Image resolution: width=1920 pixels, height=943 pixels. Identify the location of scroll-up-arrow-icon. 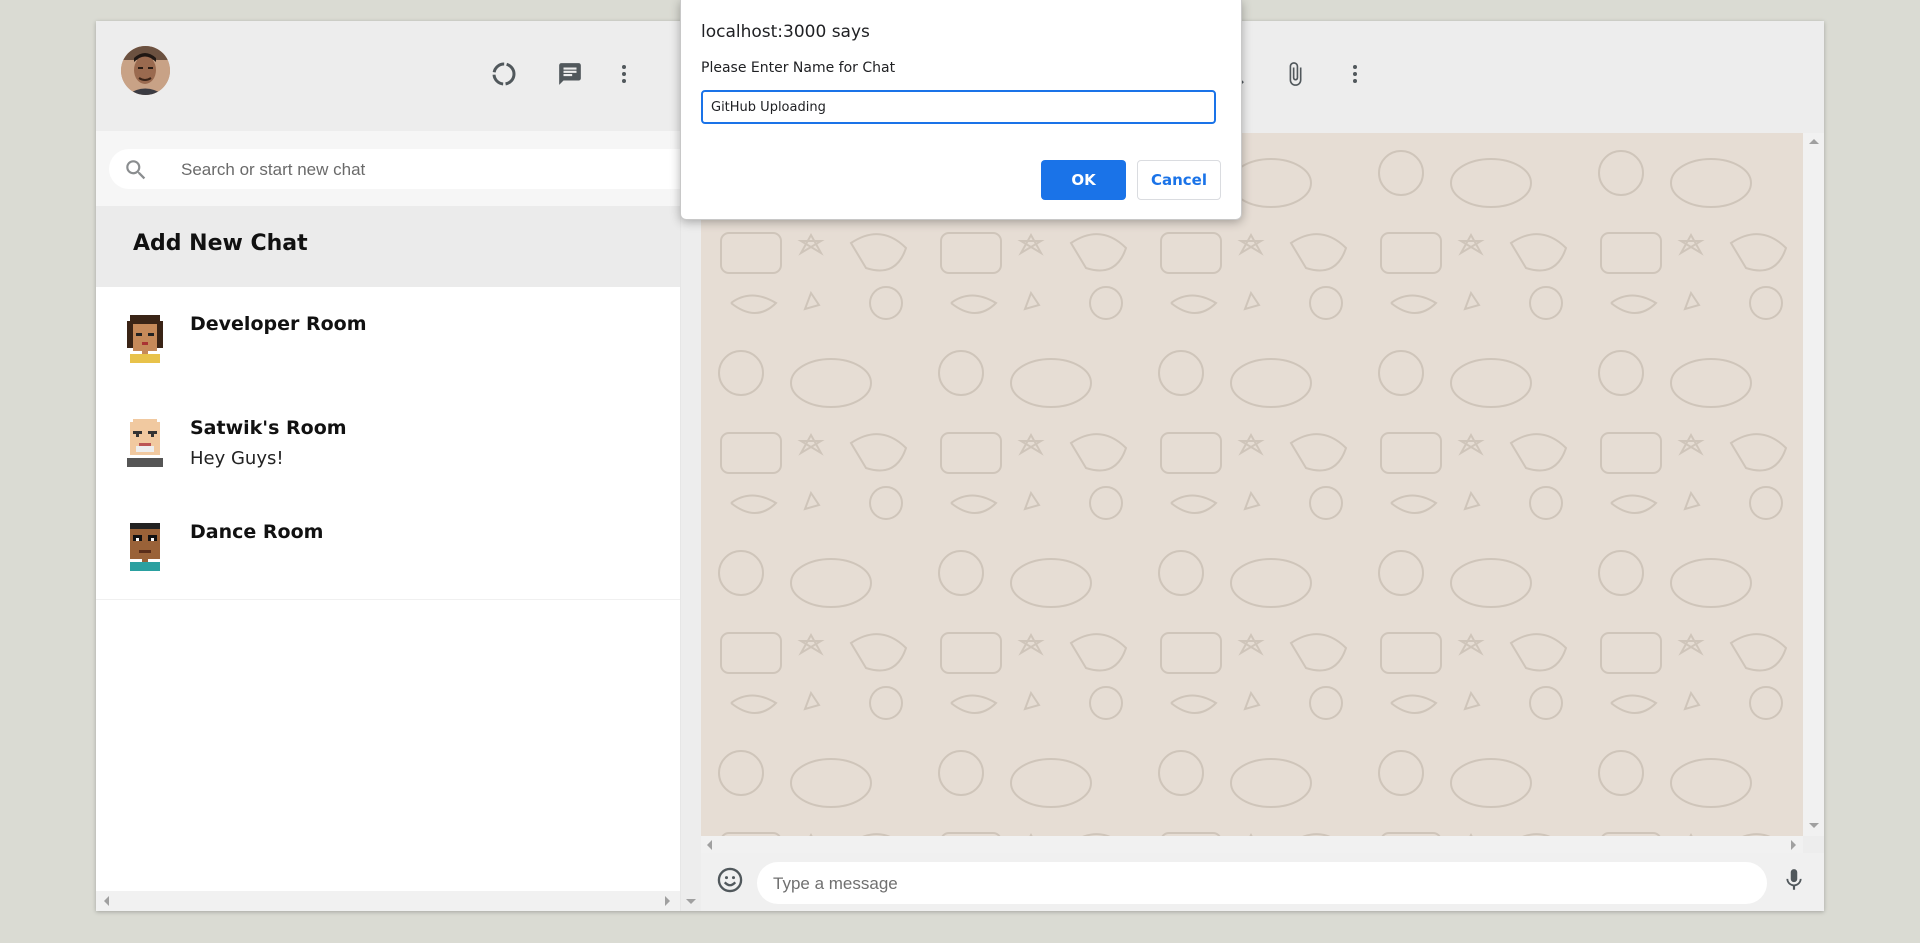
(1814, 141).